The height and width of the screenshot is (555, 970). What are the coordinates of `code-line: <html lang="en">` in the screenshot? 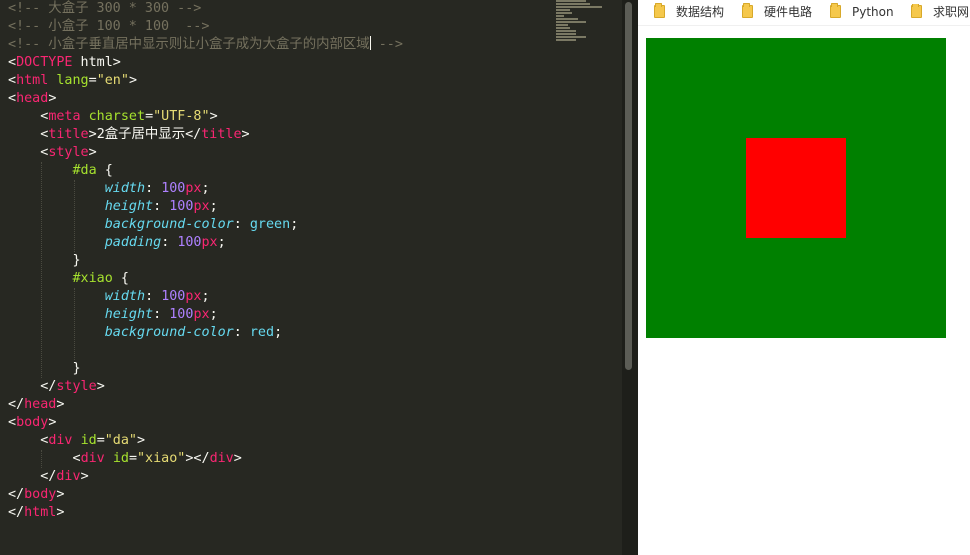 It's located at (72, 80).